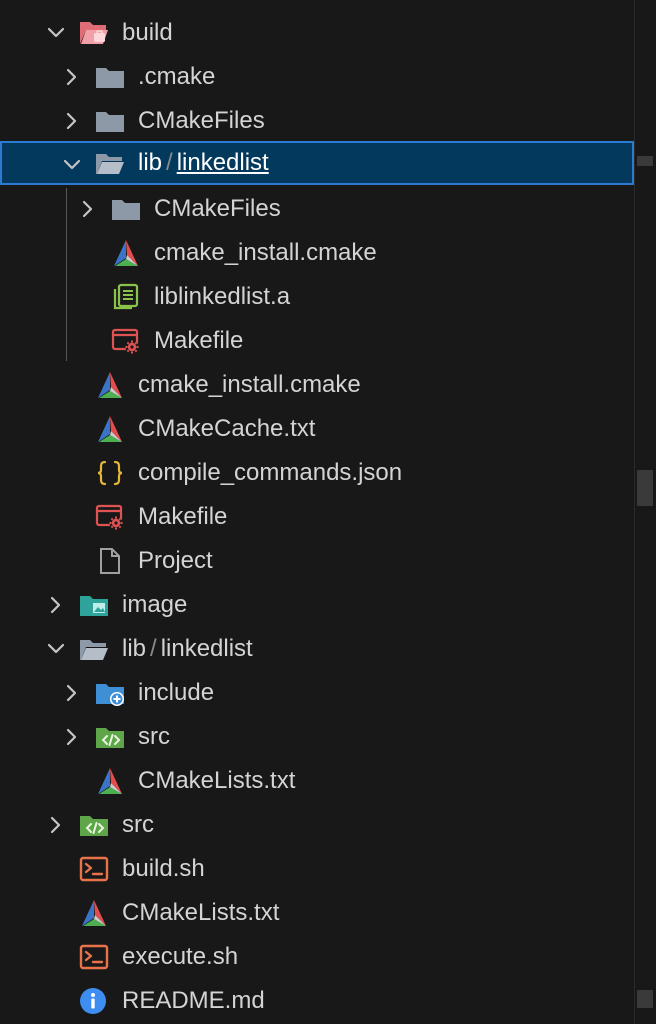  What do you see at coordinates (317, 517) in the screenshot?
I see `build-makefile-file: Makefile` at bounding box center [317, 517].